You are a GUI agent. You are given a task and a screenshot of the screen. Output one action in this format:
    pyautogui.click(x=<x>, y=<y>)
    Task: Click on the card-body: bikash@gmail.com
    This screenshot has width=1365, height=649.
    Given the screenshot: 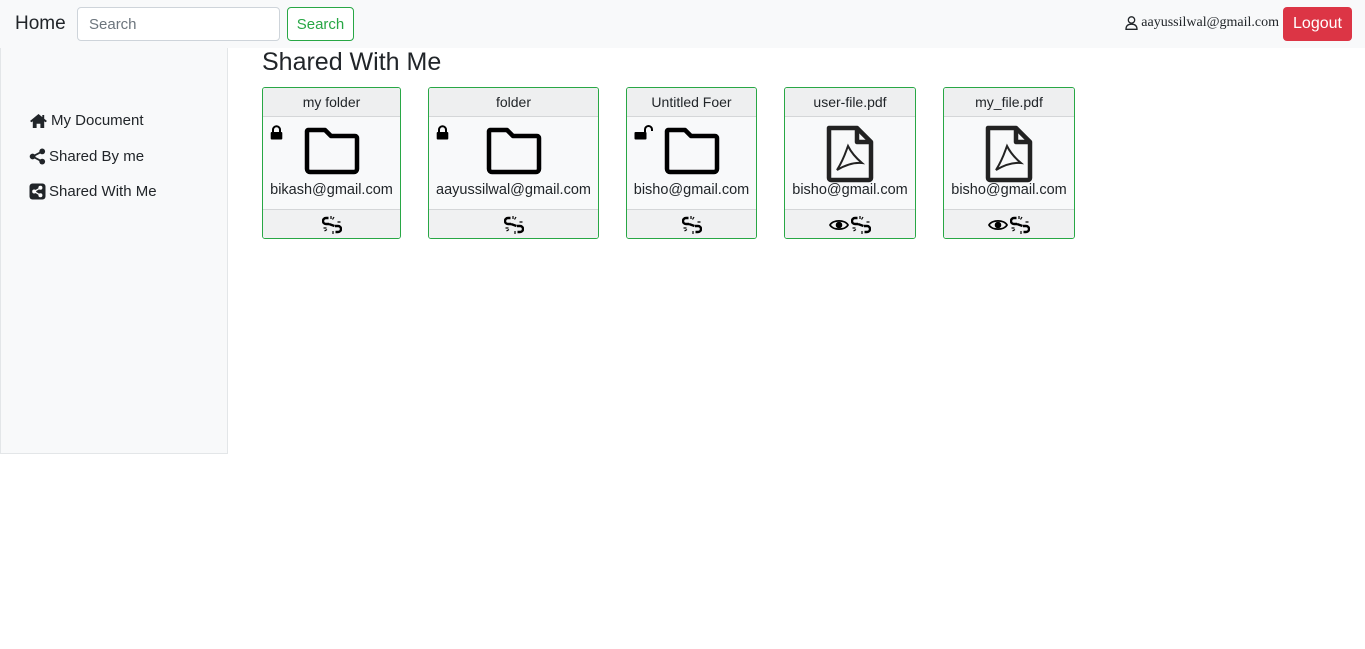 What is the action you would take?
    pyautogui.click(x=331, y=163)
    